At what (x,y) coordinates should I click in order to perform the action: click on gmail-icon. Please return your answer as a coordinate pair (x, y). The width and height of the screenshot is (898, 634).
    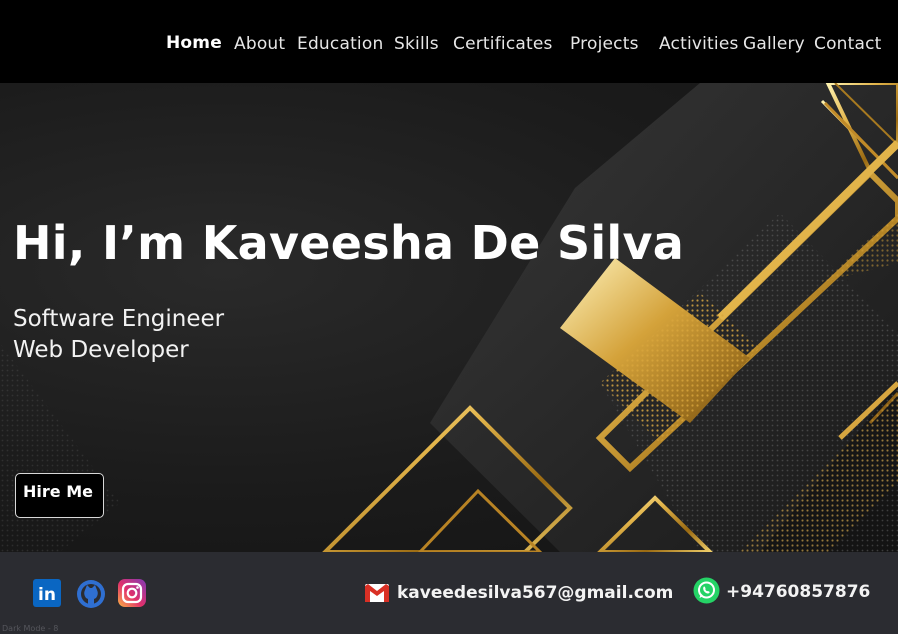
    Looking at the image, I should click on (377, 593).